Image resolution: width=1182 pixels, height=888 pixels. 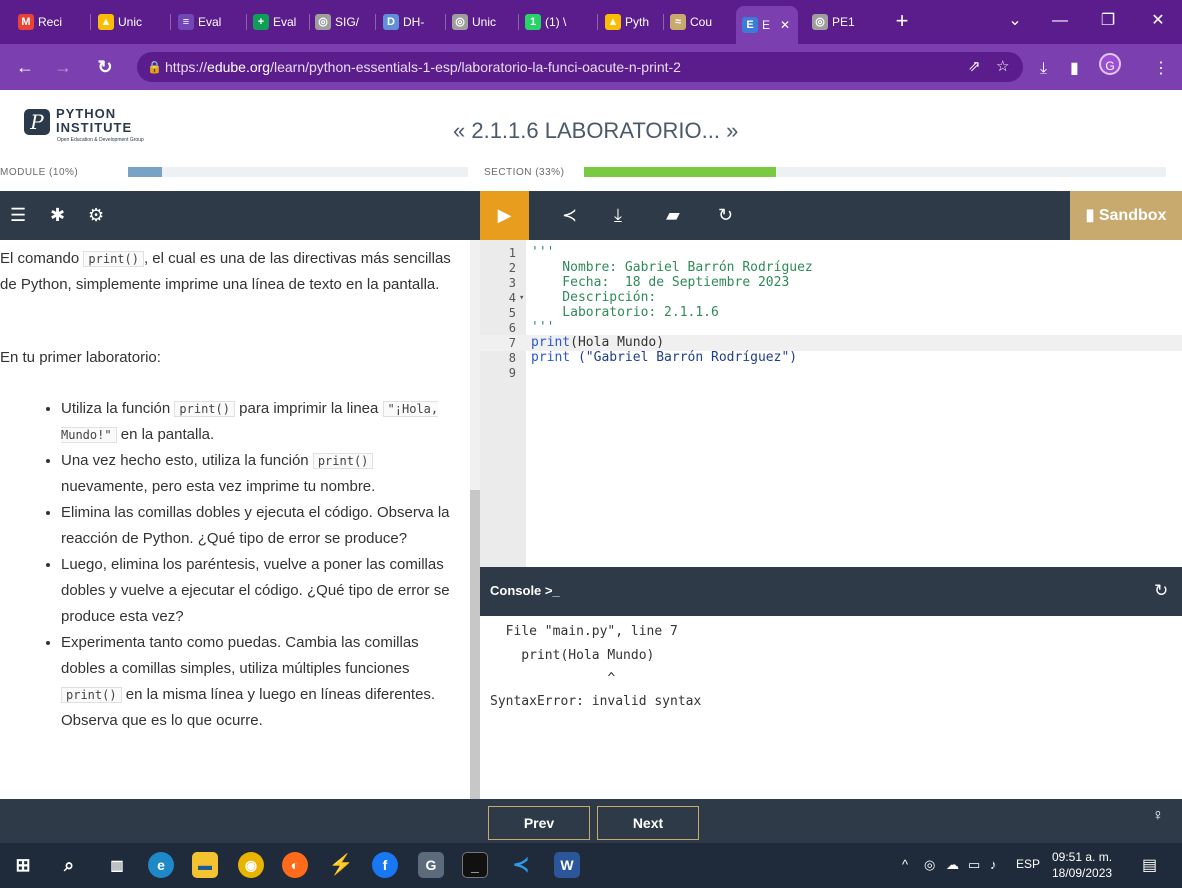 I want to click on folder-open-icon: ▰, so click(x=673, y=215).